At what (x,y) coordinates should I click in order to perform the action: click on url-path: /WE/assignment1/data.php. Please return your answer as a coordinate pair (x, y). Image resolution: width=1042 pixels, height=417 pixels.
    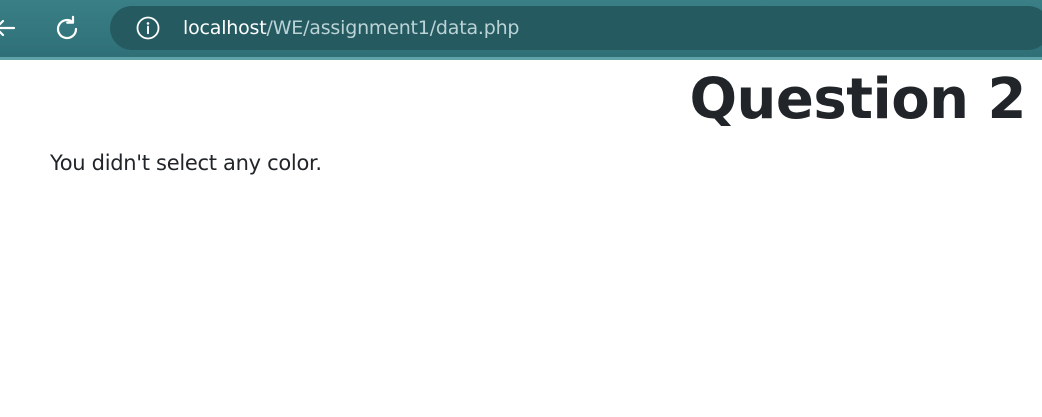
    Looking at the image, I should click on (393, 28).